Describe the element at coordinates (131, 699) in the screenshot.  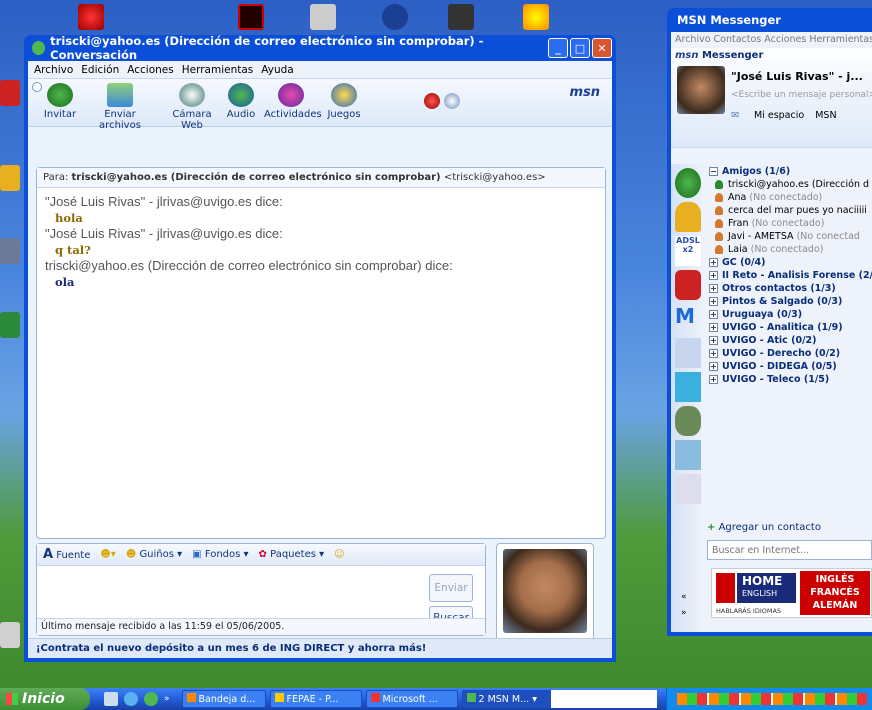
I see `ie-icon` at that location.